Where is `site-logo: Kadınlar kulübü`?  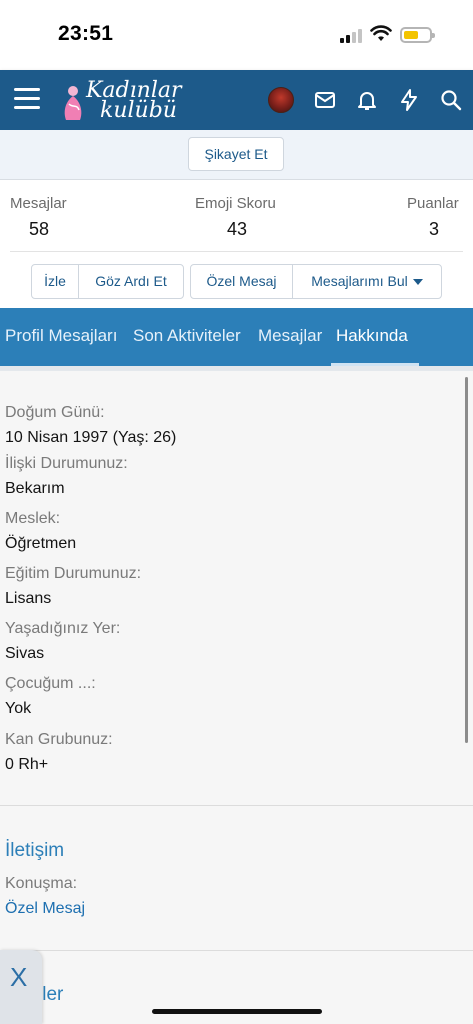 site-logo: Kadınlar kulübü is located at coordinates (125, 101).